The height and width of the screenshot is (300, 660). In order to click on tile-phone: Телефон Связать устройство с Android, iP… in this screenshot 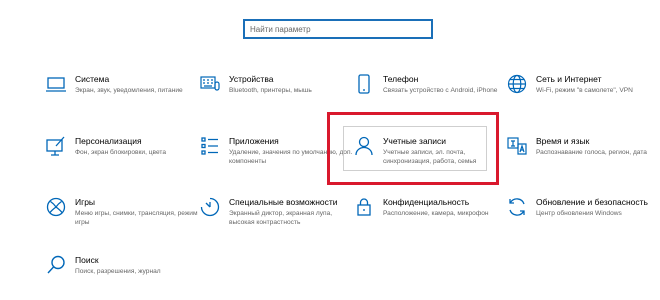, I will do `click(432, 95)`.